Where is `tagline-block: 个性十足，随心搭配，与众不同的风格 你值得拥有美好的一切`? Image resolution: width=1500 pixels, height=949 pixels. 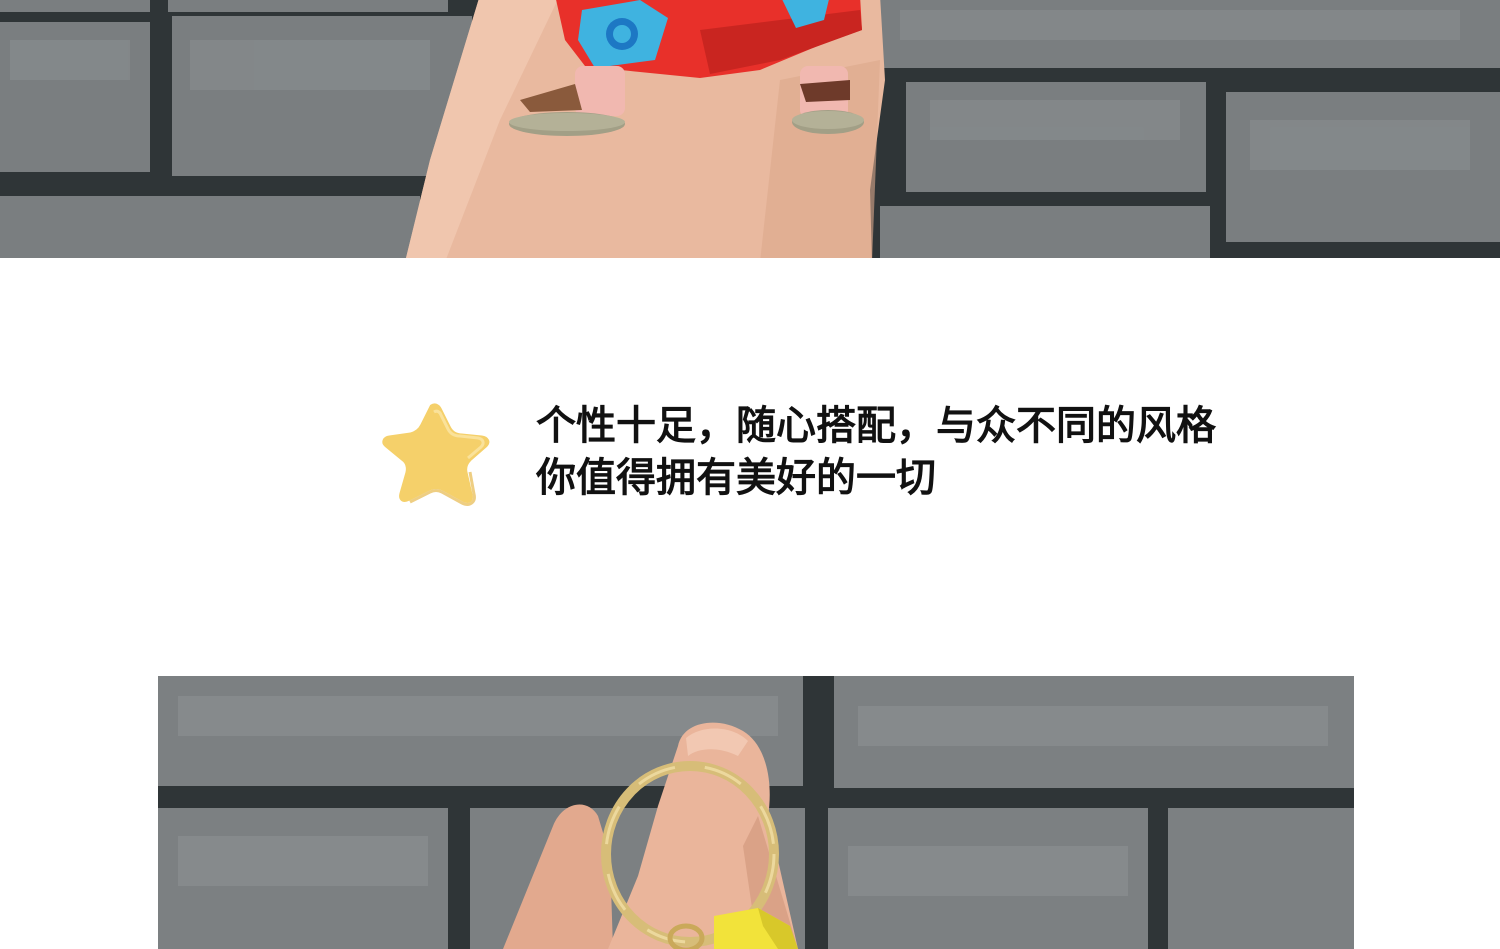 tagline-block: 个性十足，随心搭配，与众不同的风格 你值得拥有美好的一切 is located at coordinates (824, 454).